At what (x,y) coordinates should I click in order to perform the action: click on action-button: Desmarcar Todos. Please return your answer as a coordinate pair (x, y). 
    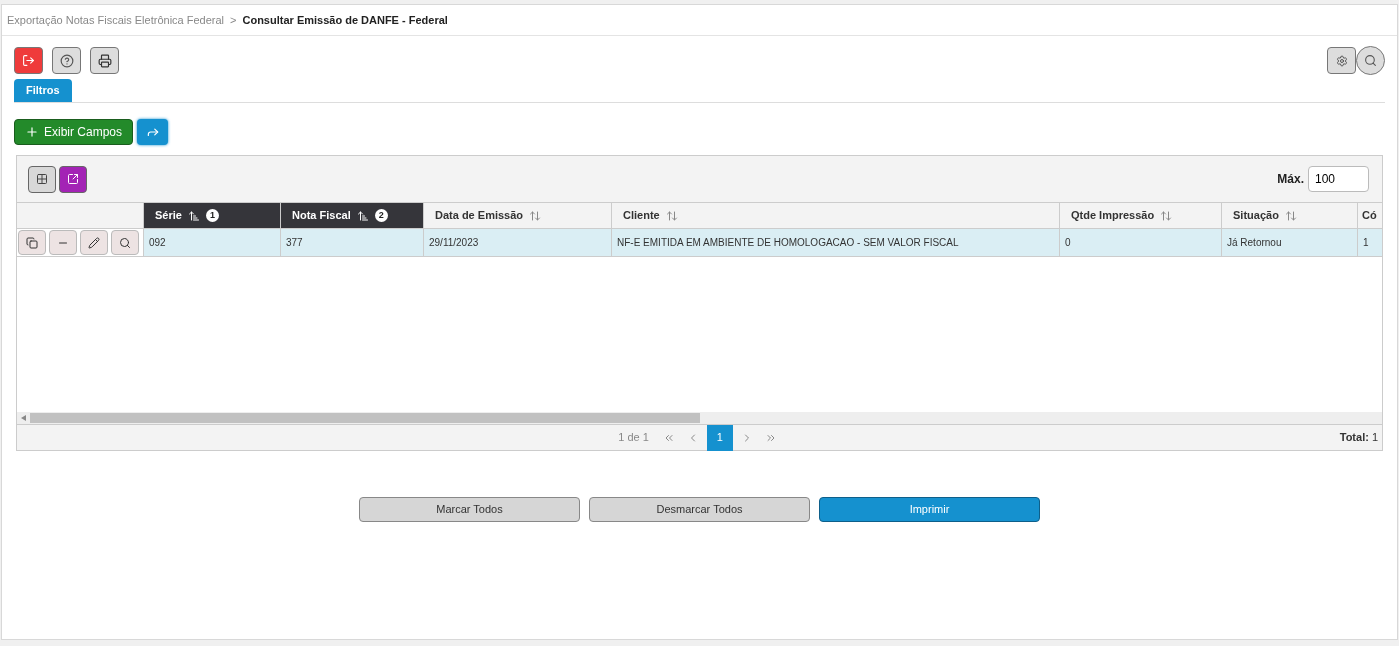
    Looking at the image, I should click on (699, 509).